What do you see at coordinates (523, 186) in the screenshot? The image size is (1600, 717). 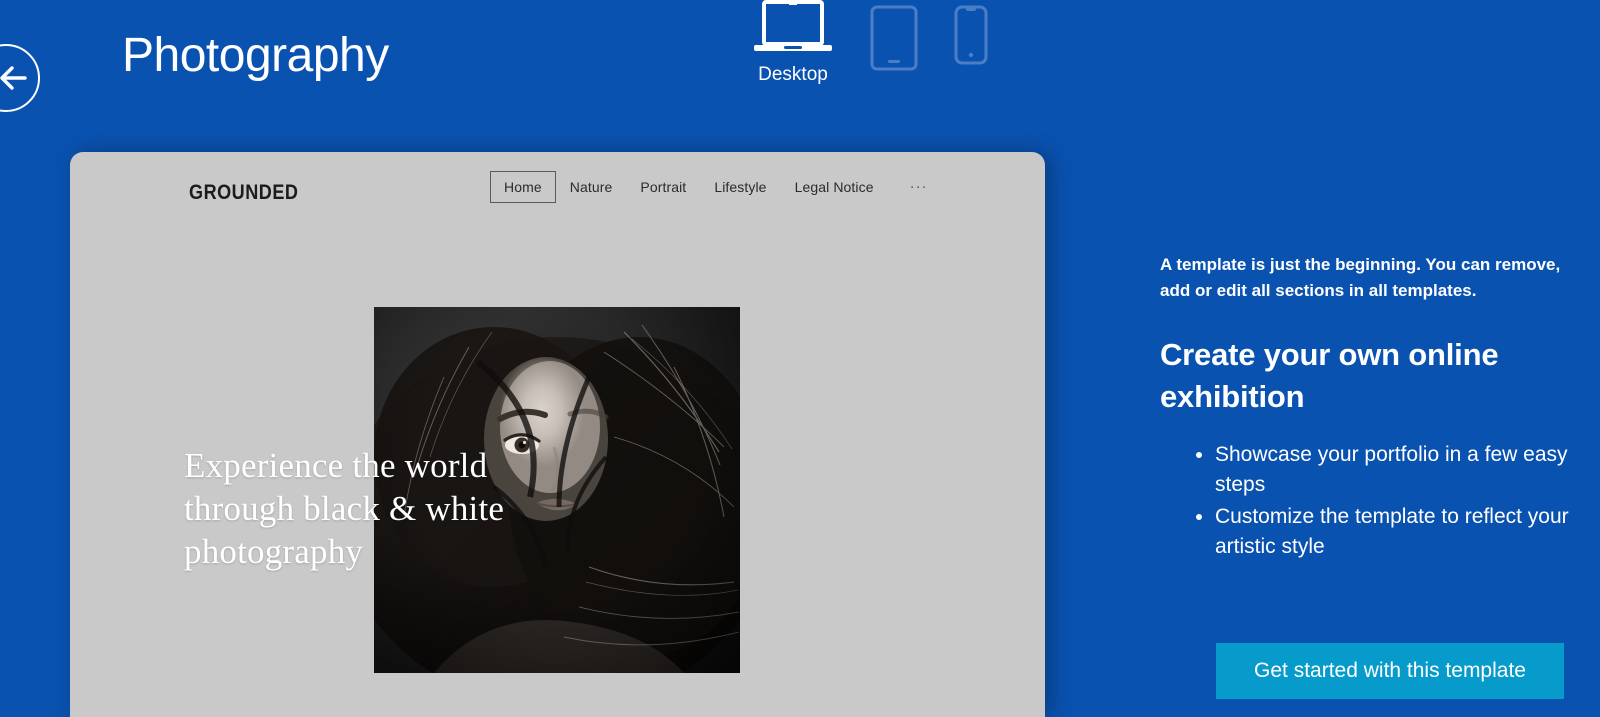 I see `preview-menu-item-home: Home` at bounding box center [523, 186].